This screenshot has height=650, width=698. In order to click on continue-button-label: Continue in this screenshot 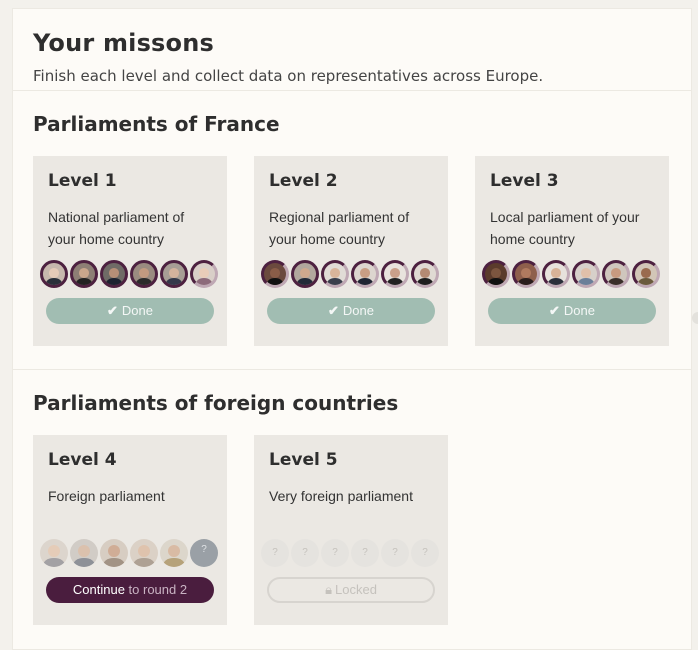, I will do `click(98, 589)`.